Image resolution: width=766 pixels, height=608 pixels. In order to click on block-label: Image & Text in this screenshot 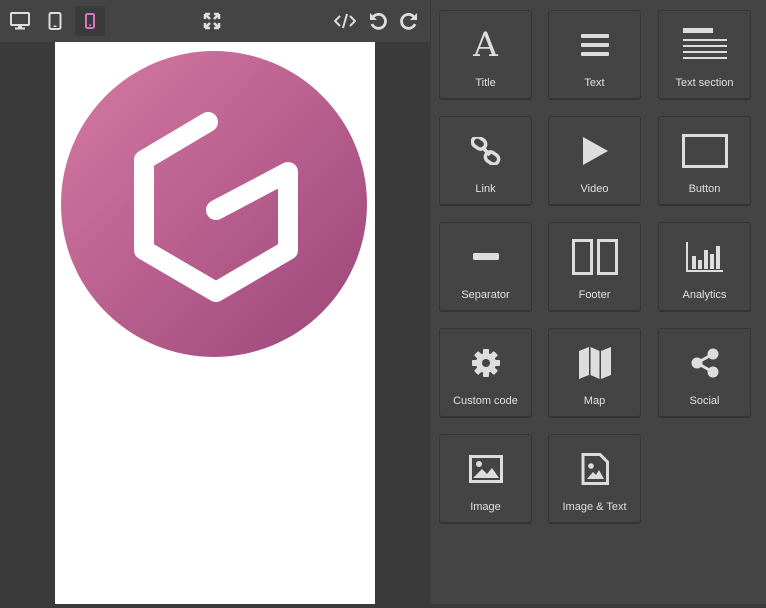, I will do `click(594, 507)`.